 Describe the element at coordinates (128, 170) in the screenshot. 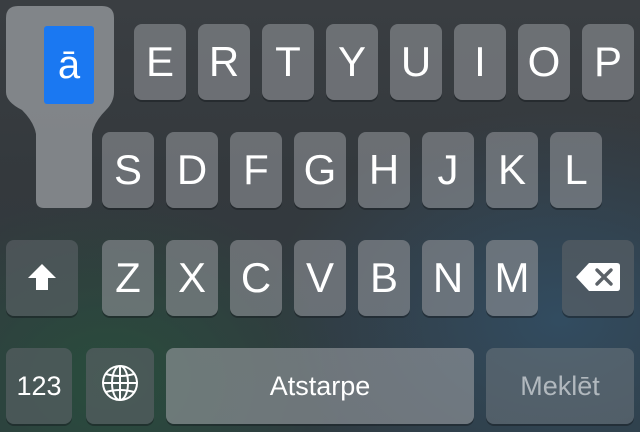

I see `key-s: S` at that location.